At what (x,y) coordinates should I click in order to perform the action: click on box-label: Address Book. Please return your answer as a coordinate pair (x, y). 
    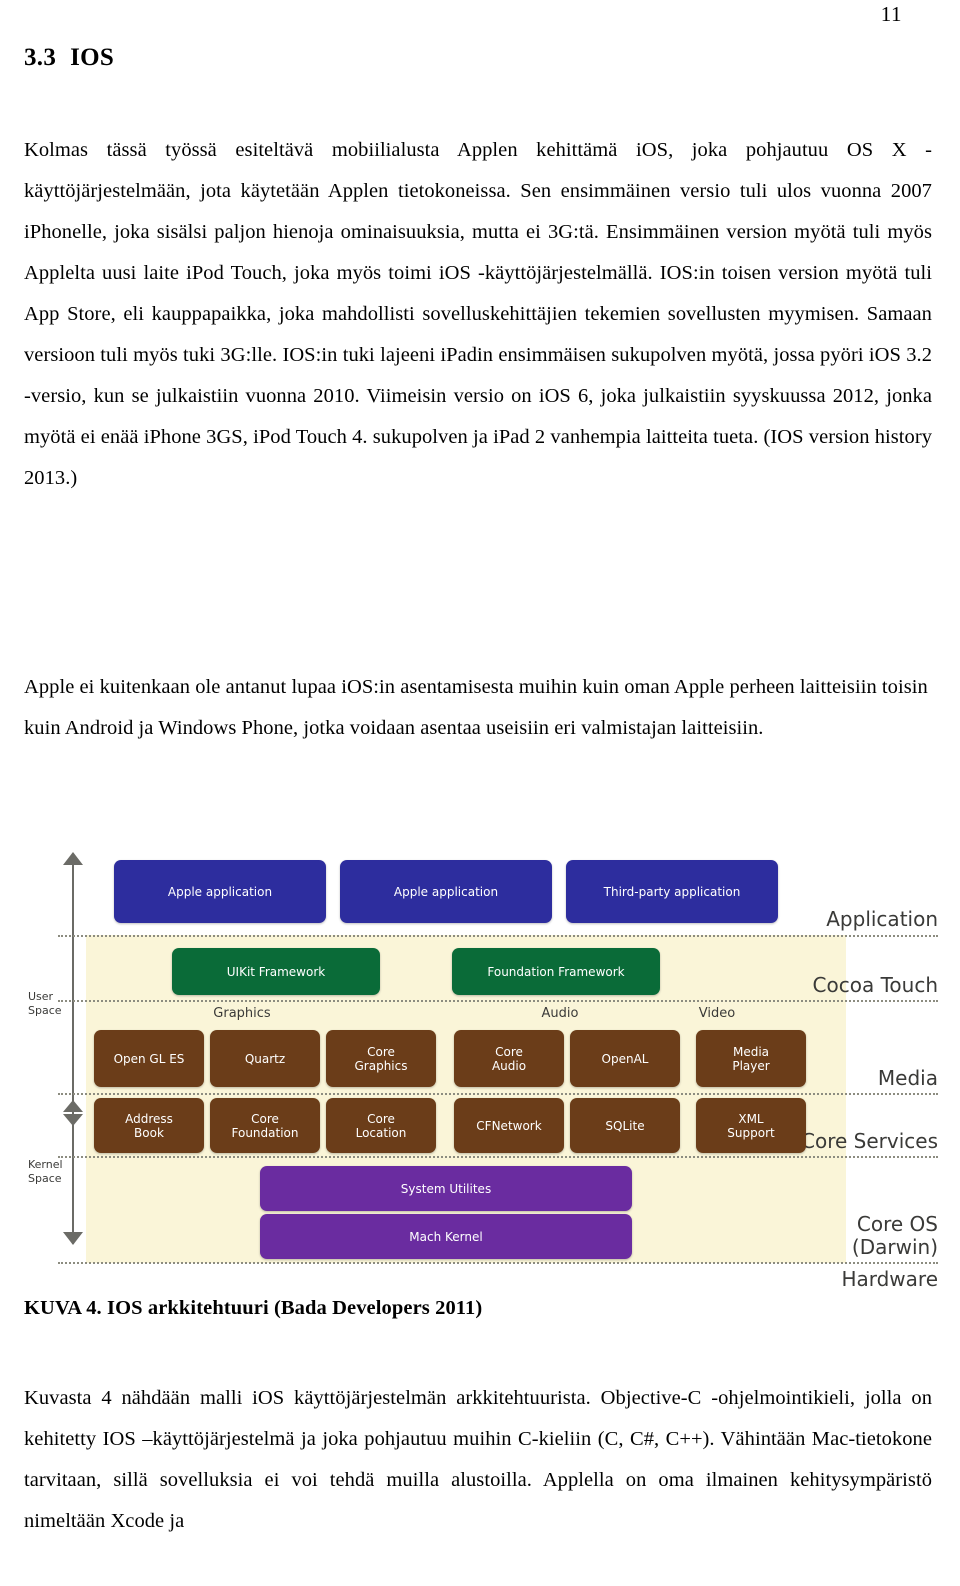
    Looking at the image, I should click on (149, 1126).